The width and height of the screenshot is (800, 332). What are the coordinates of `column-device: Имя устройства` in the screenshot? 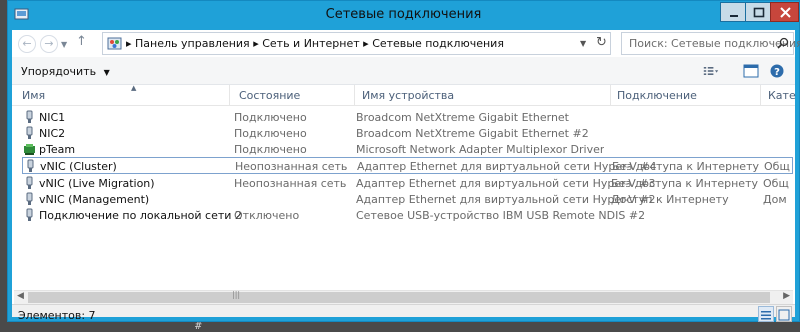 It's located at (408, 95).